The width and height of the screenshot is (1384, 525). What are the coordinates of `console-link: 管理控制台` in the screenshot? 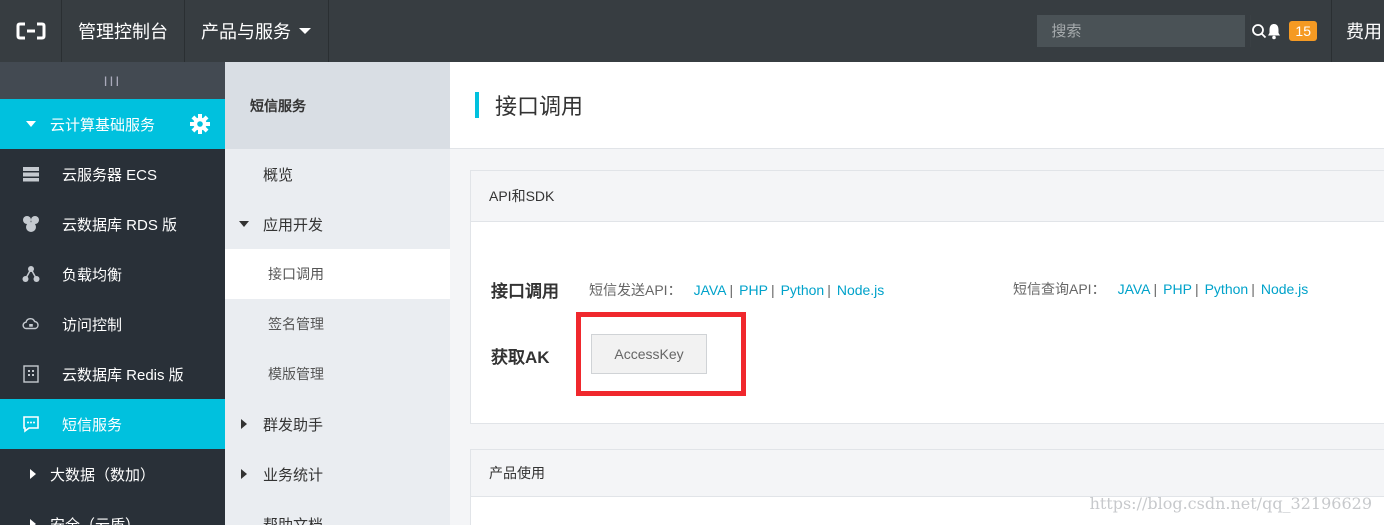 It's located at (123, 31).